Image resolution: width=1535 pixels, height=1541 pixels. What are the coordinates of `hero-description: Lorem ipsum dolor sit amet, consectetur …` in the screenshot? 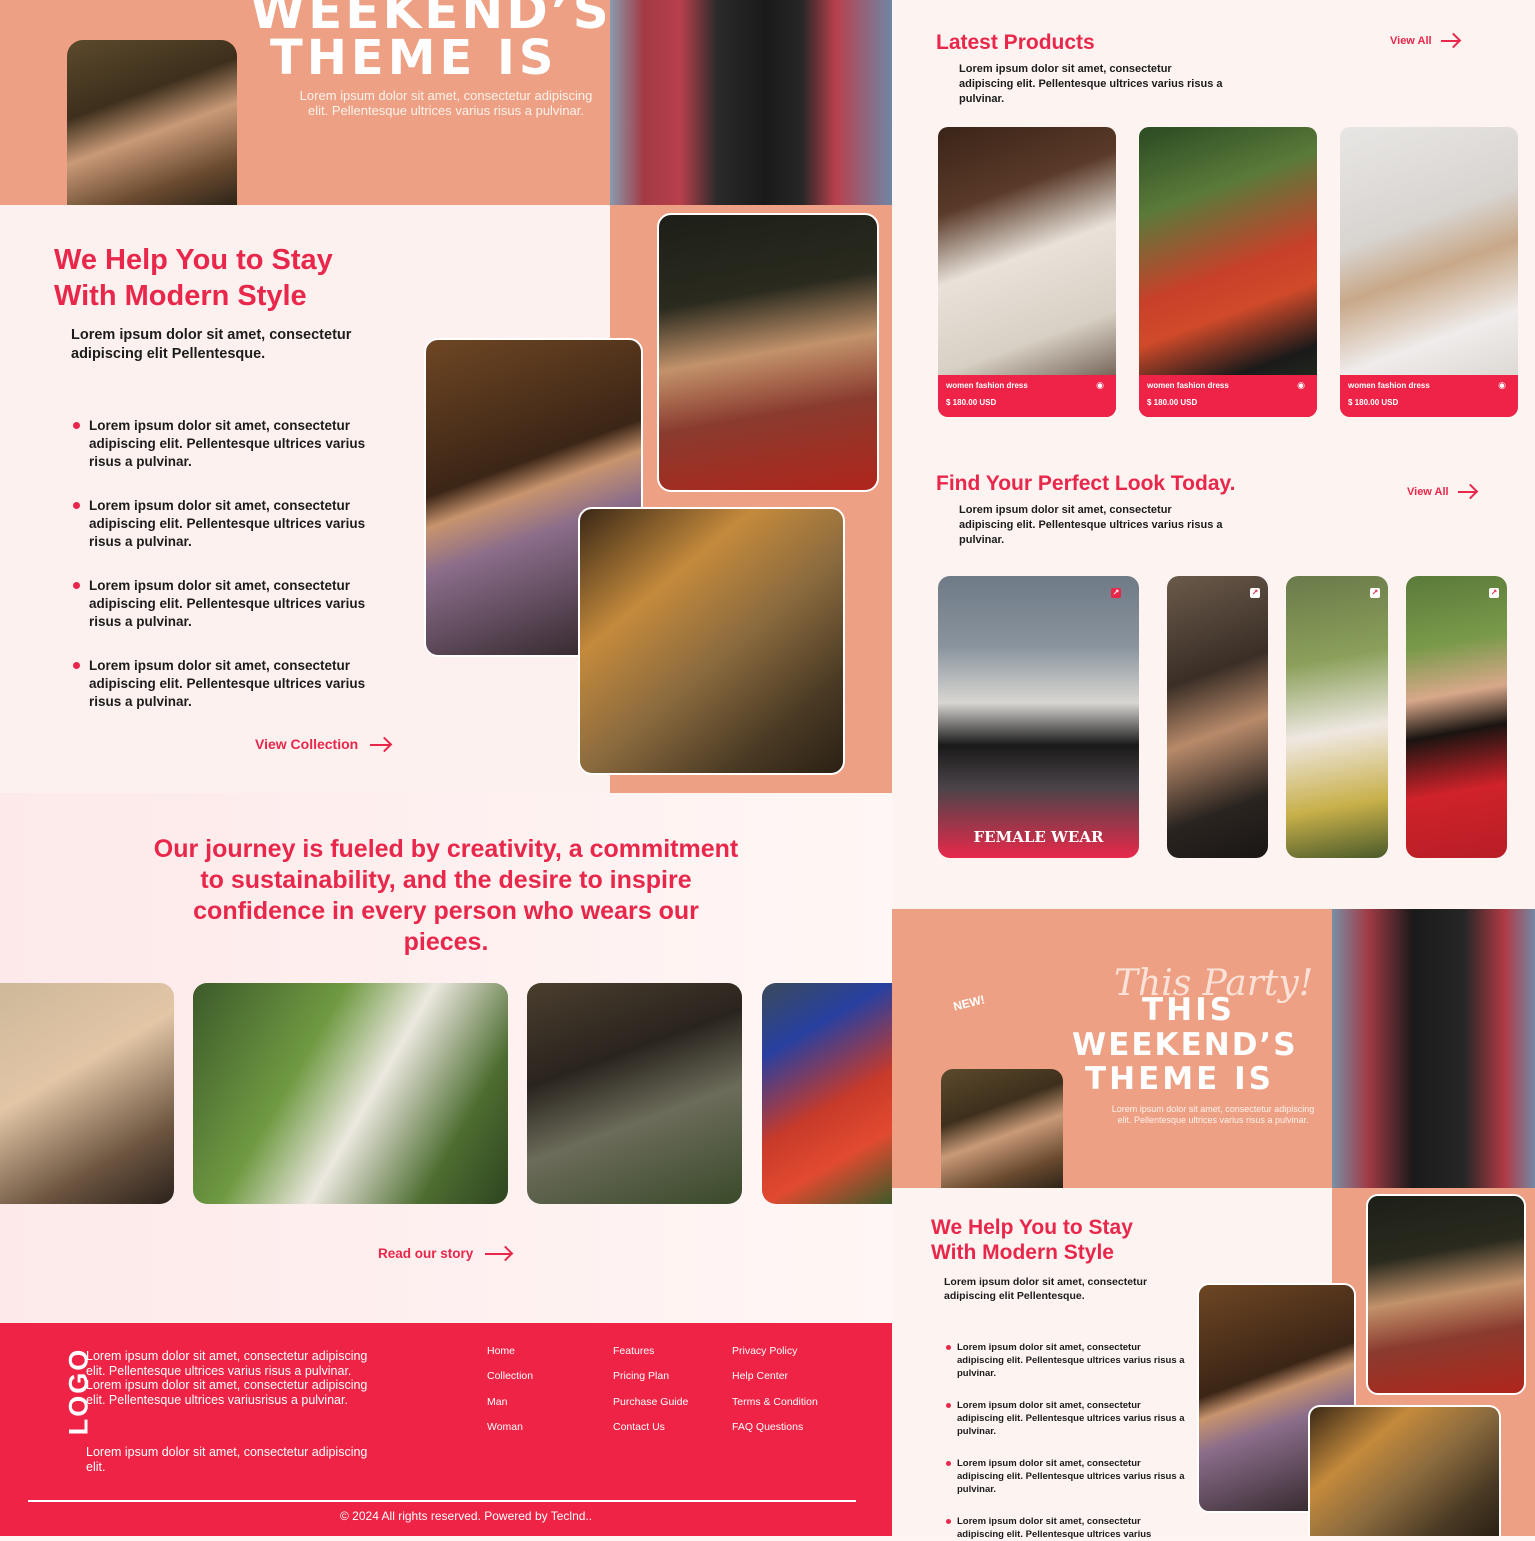 It's located at (446, 103).